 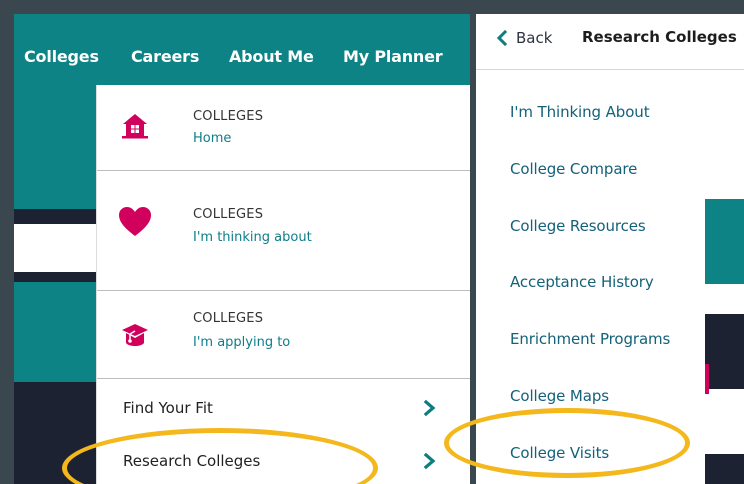 I want to click on nav-colleges: Colleges, so click(x=61, y=56).